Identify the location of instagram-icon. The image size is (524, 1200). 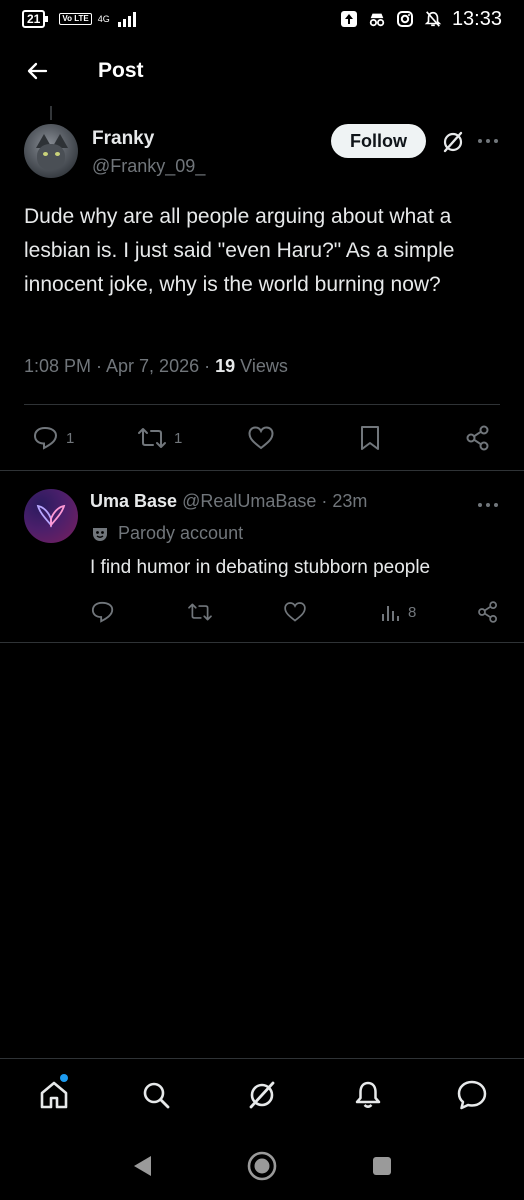
(405, 19).